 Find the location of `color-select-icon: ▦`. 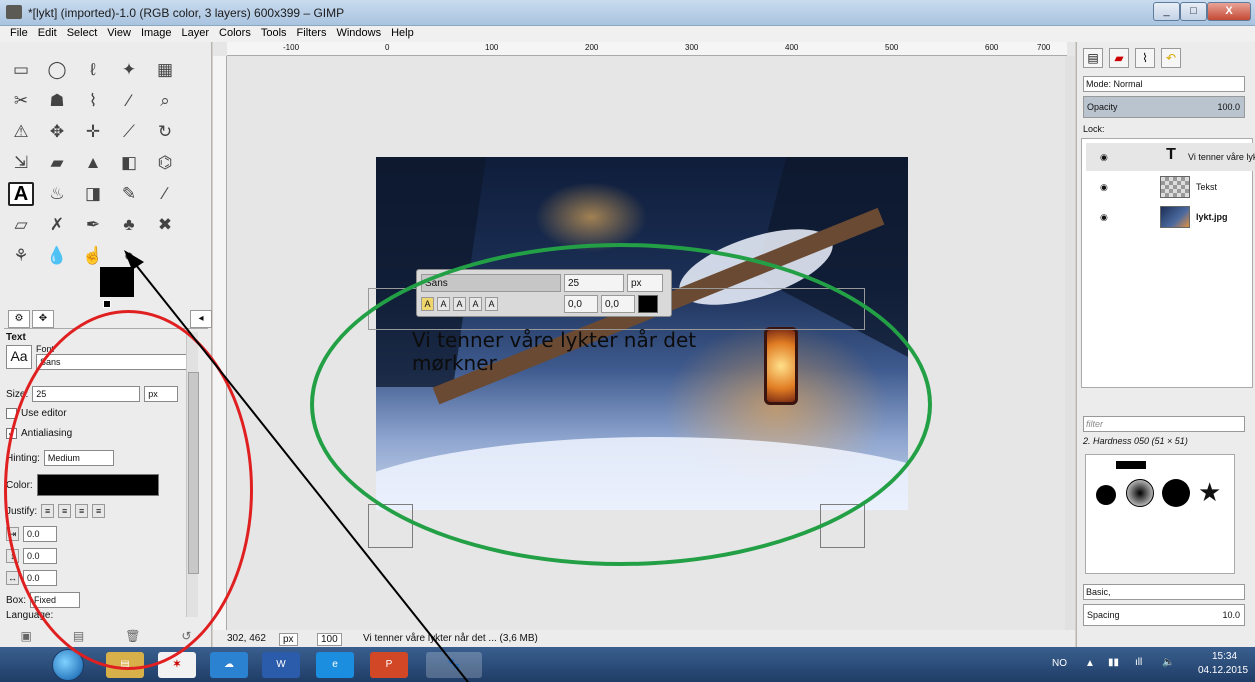

color-select-icon: ▦ is located at coordinates (165, 70).